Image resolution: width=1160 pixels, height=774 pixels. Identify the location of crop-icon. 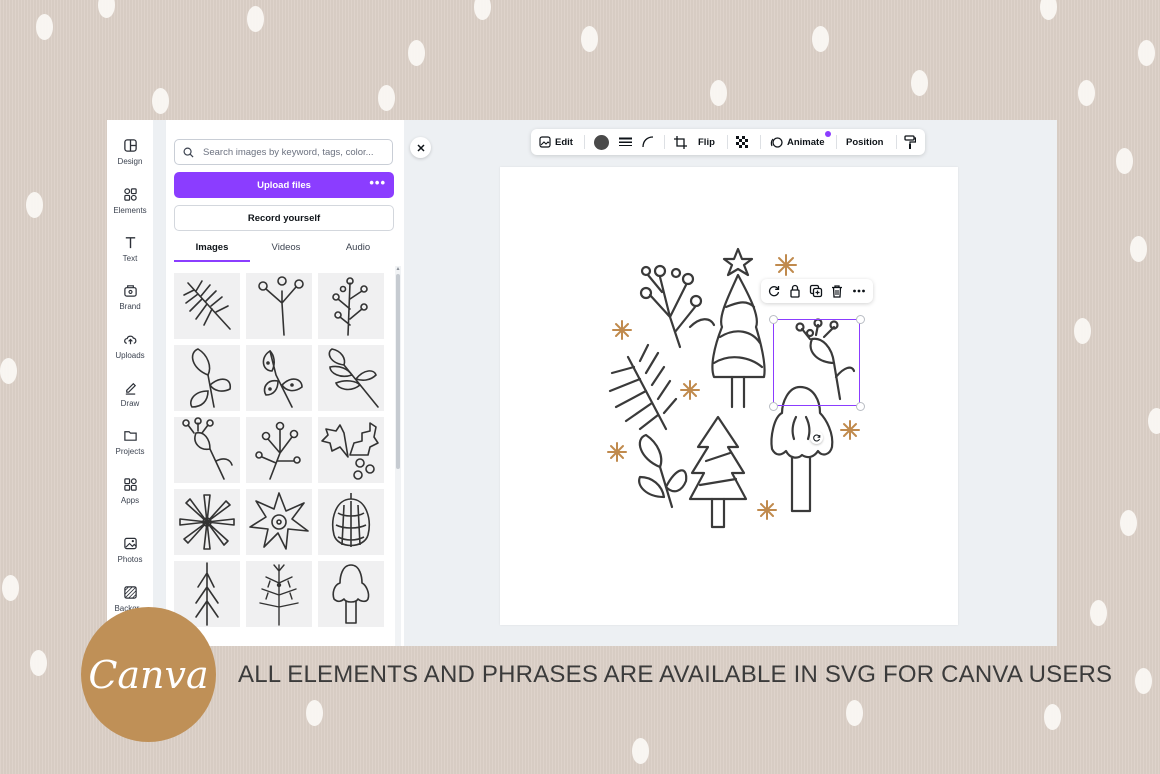
(680, 142).